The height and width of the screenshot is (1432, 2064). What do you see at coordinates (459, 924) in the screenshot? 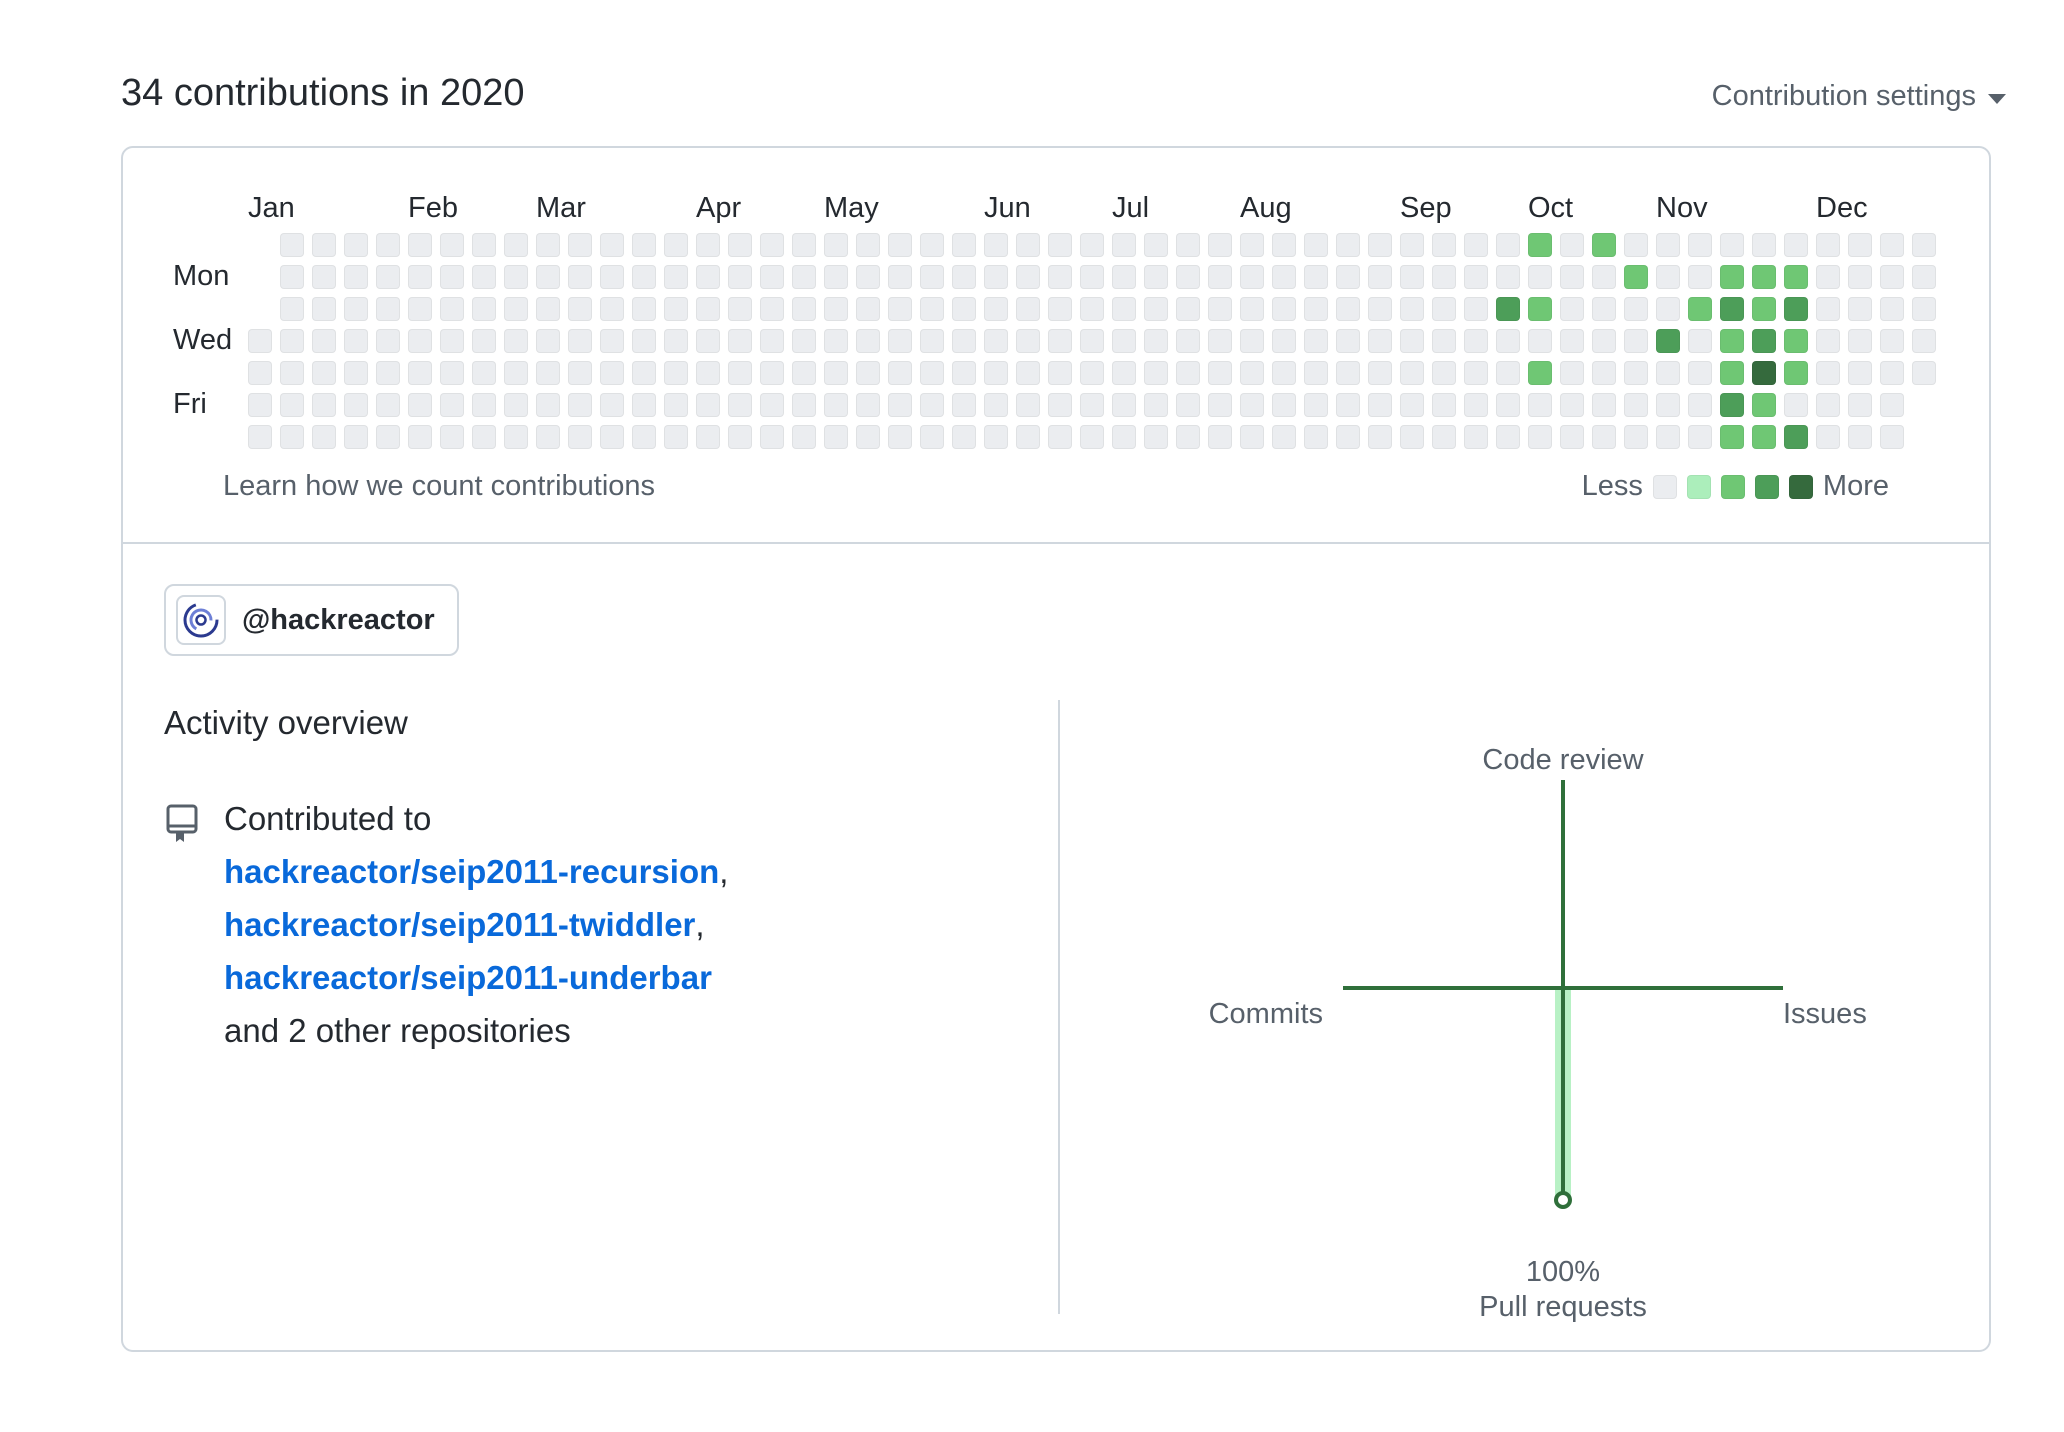
I see `repo-link-twiddler: hackreactor/seip2011-twiddler` at bounding box center [459, 924].